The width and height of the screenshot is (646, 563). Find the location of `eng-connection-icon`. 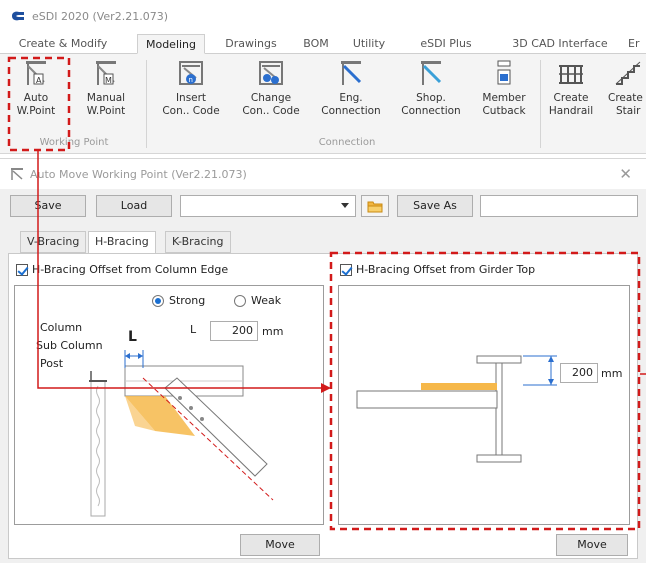

eng-connection-icon is located at coordinates (351, 73).